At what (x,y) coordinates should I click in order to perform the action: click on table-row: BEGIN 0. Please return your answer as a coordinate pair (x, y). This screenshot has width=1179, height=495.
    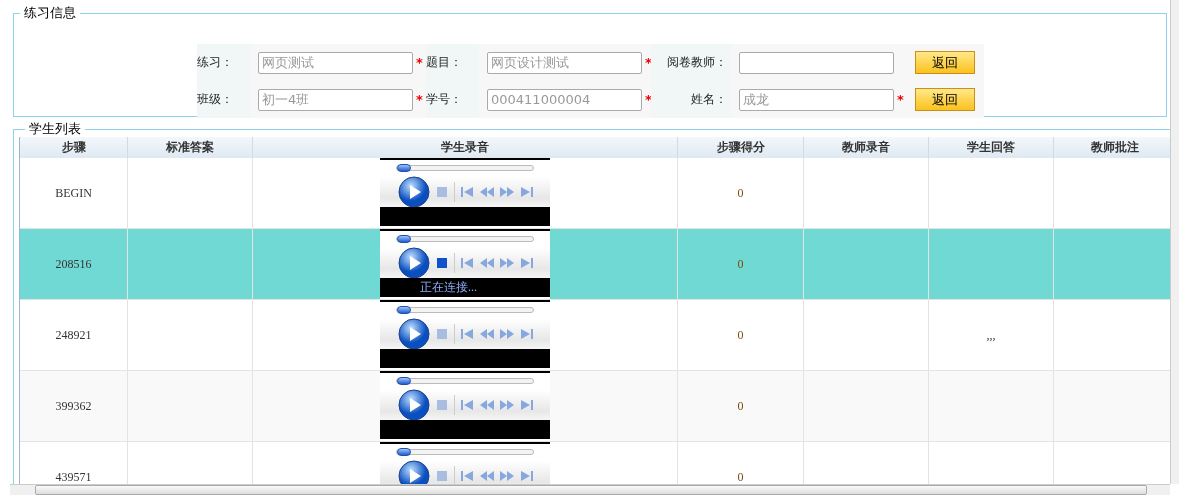
    Looking at the image, I should click on (595, 193).